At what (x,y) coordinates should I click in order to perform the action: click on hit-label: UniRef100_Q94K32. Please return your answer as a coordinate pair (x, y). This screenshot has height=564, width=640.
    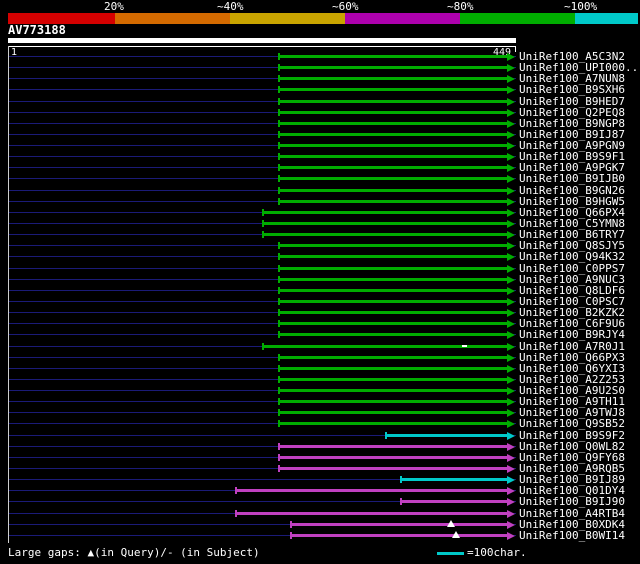
    Looking at the image, I should click on (572, 256).